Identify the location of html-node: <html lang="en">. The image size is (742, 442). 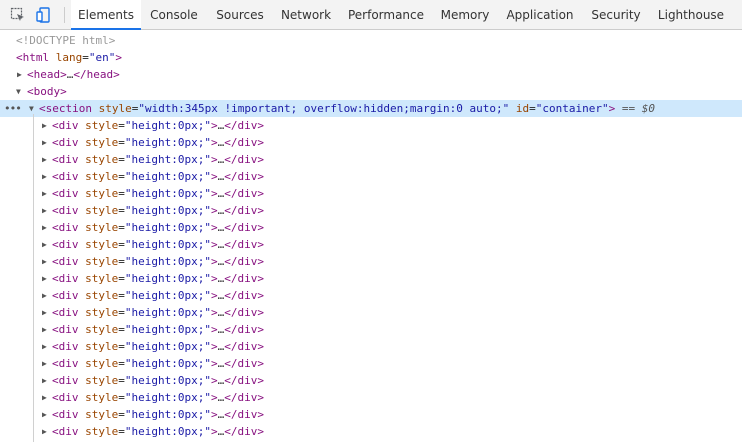
(371, 57).